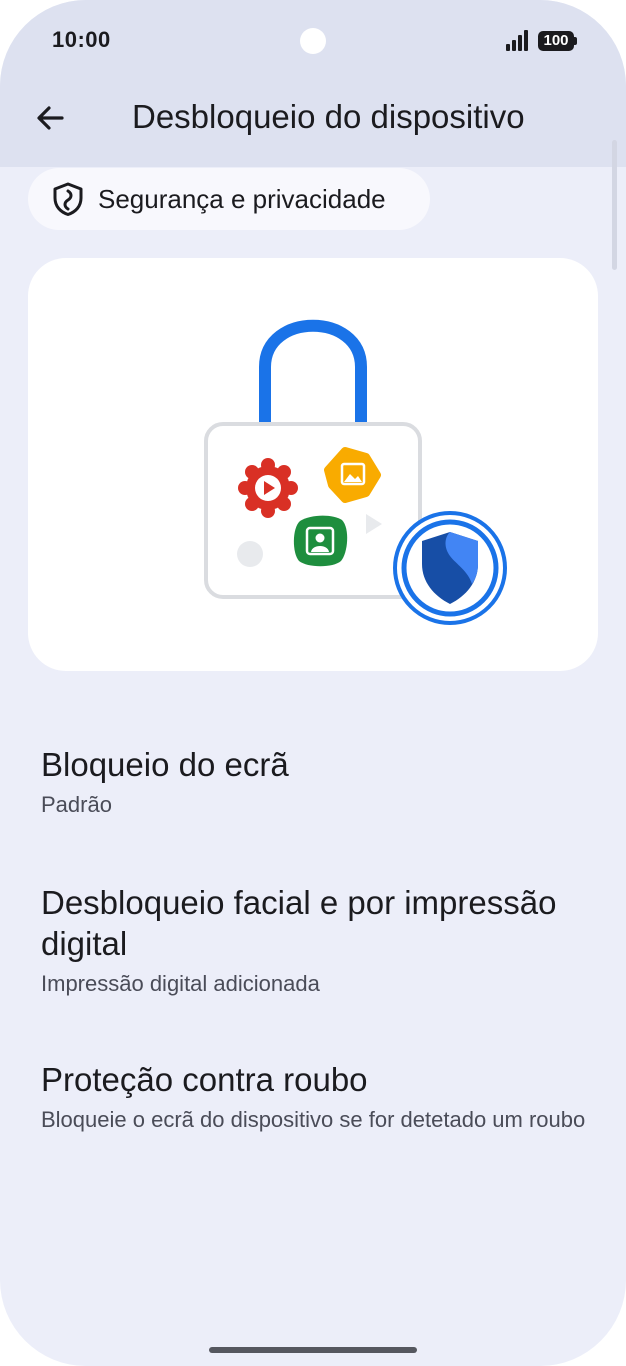 This screenshot has width=626, height=1366. I want to click on lock-illustration, so click(355, 472).